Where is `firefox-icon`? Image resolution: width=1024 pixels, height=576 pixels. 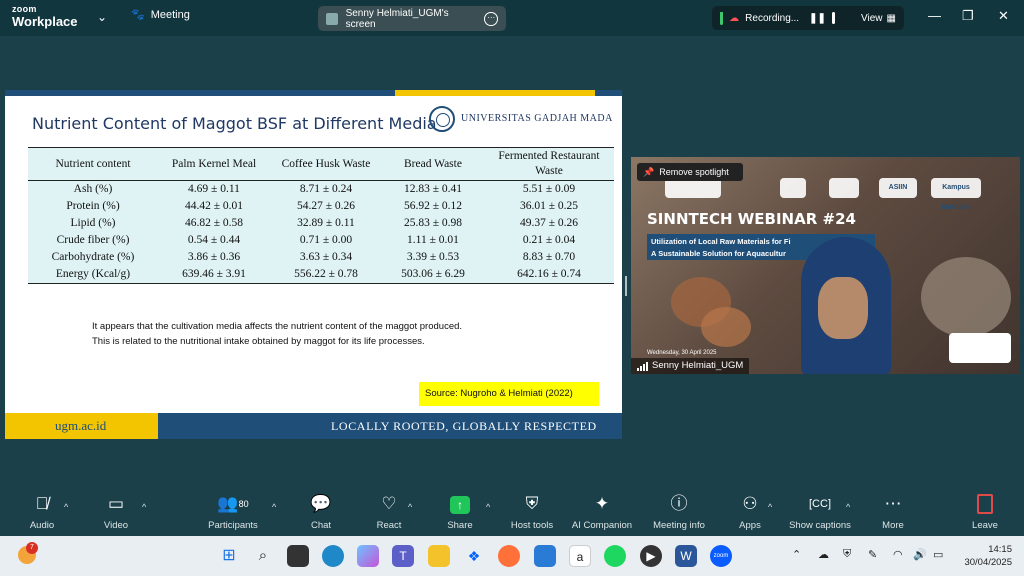 firefox-icon is located at coordinates (509, 556).